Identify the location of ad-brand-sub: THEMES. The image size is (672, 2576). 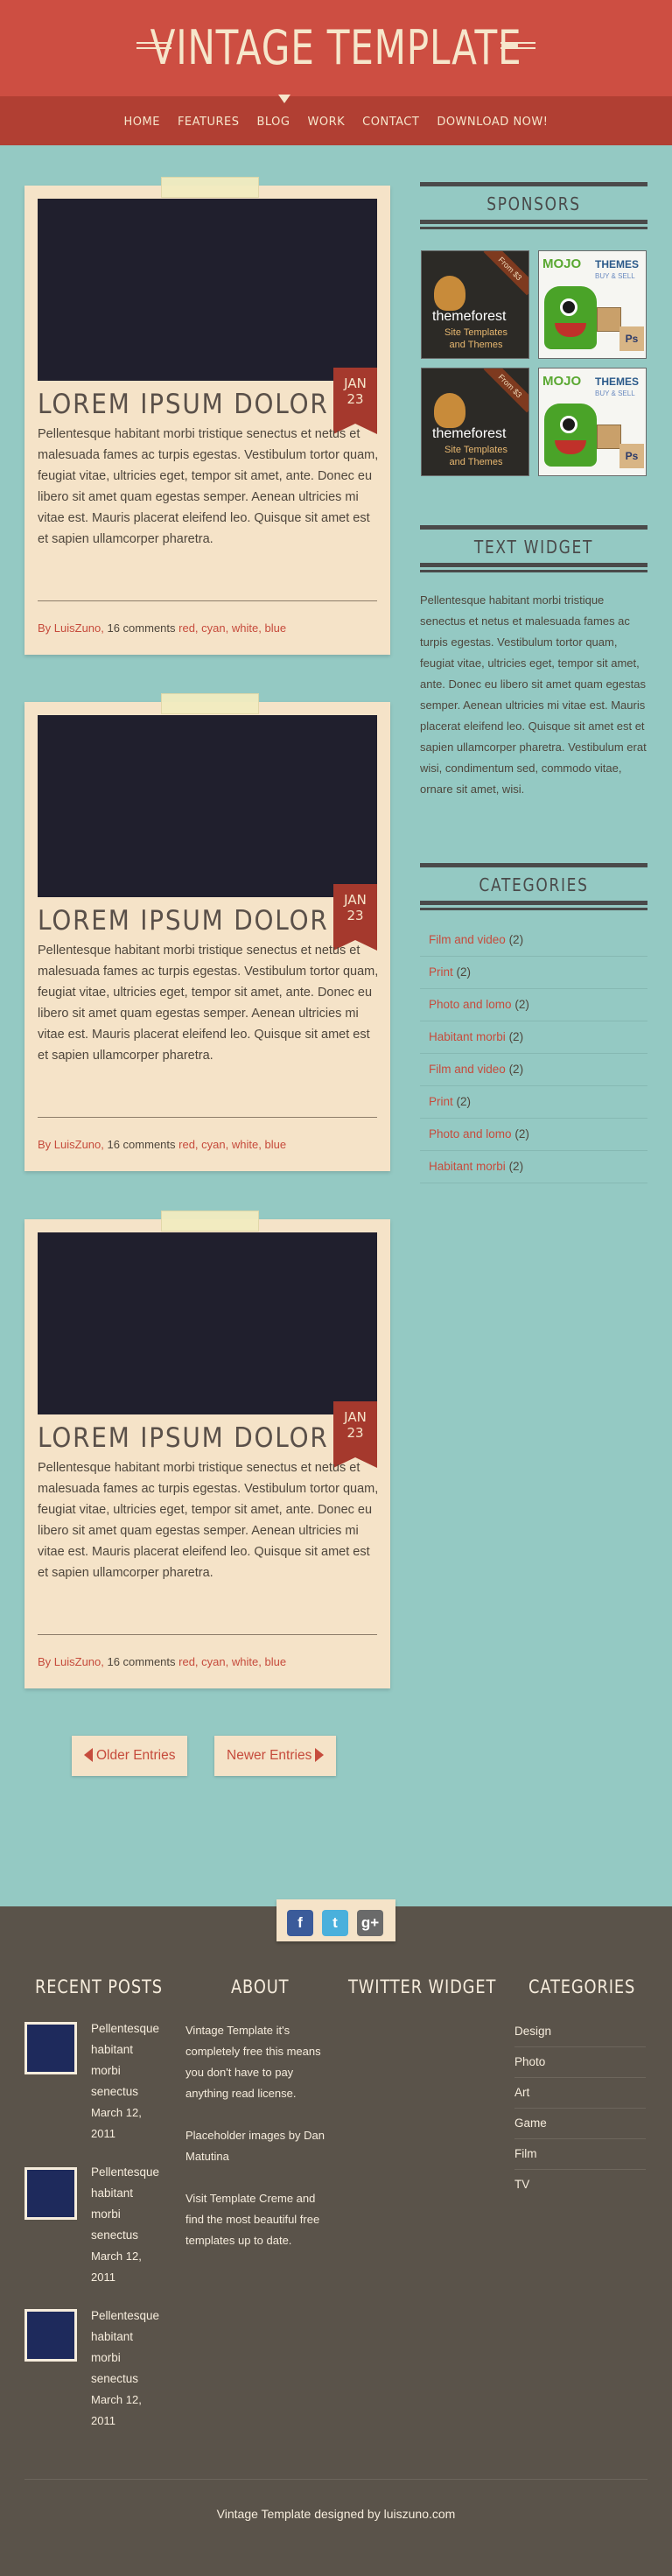
(617, 264).